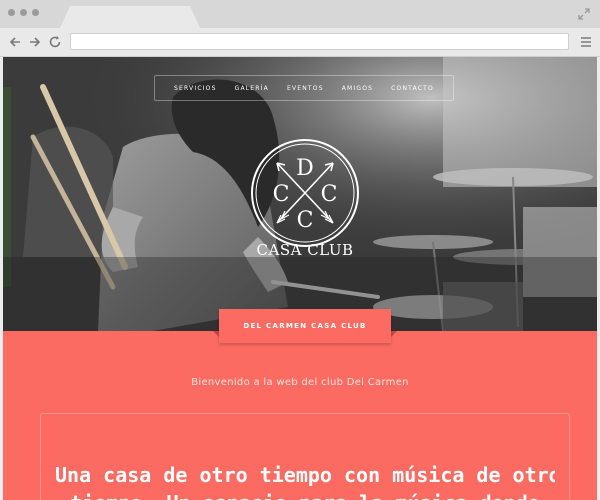 The height and width of the screenshot is (500, 600). I want to click on logo-wordmark: CASA CLUB, so click(305, 250).